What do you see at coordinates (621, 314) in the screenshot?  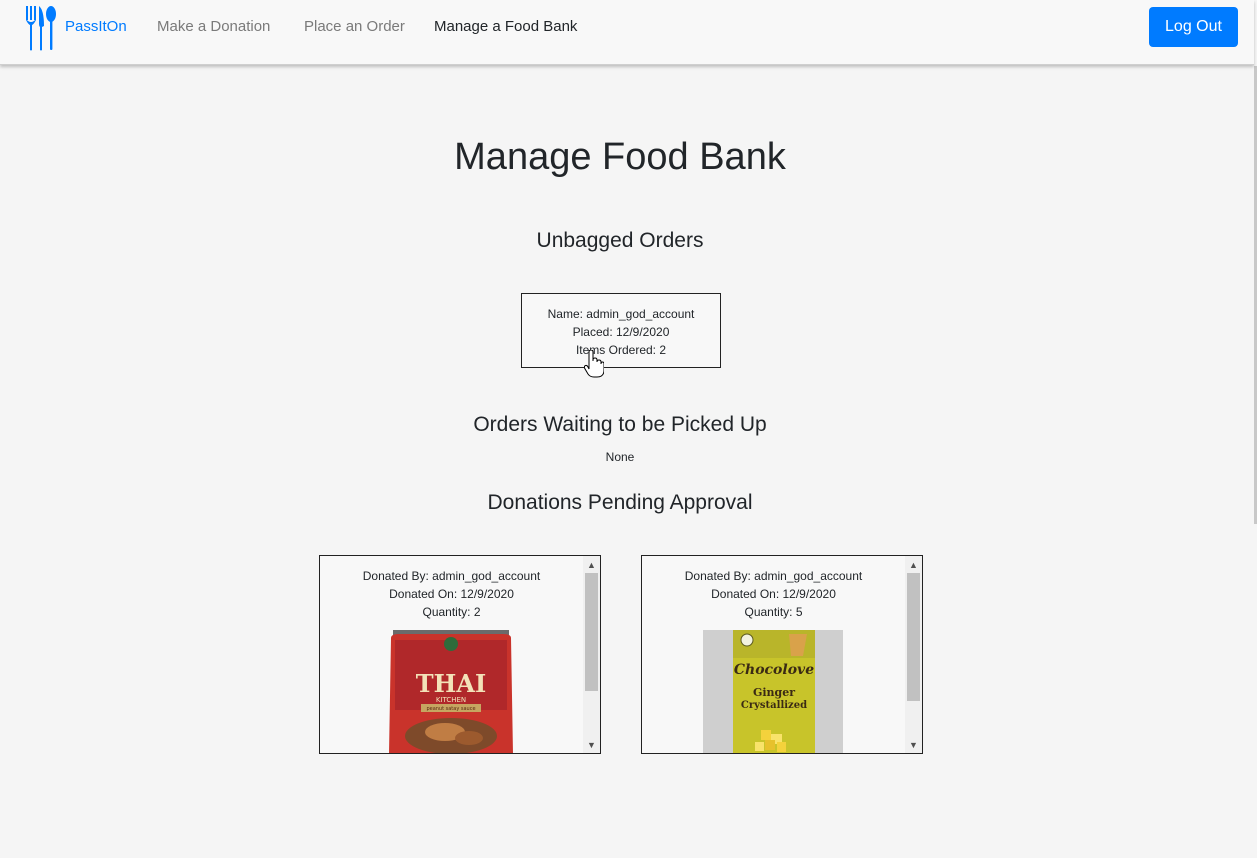 I see `order-name: Name: admin_god_account` at bounding box center [621, 314].